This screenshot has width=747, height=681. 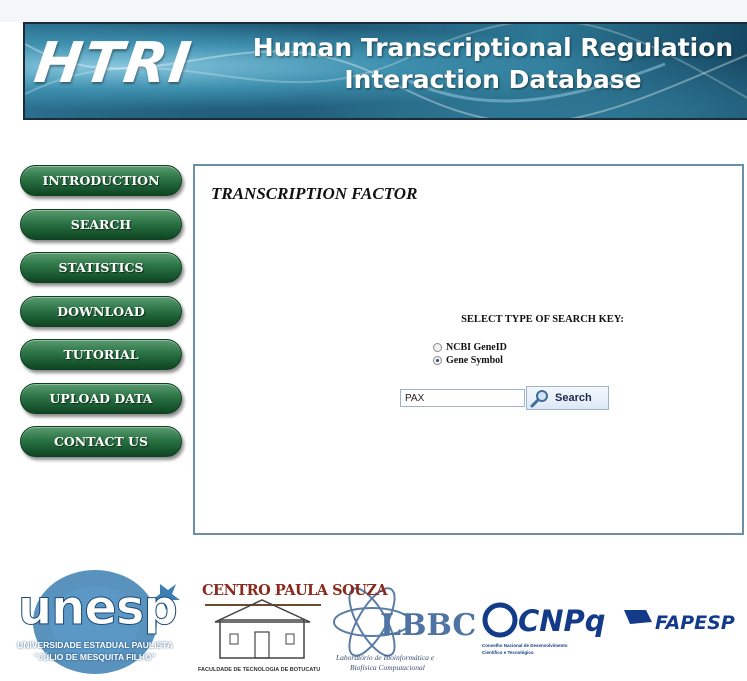 I want to click on option-ncbi-geneid: NCBI GeneID, so click(x=470, y=347).